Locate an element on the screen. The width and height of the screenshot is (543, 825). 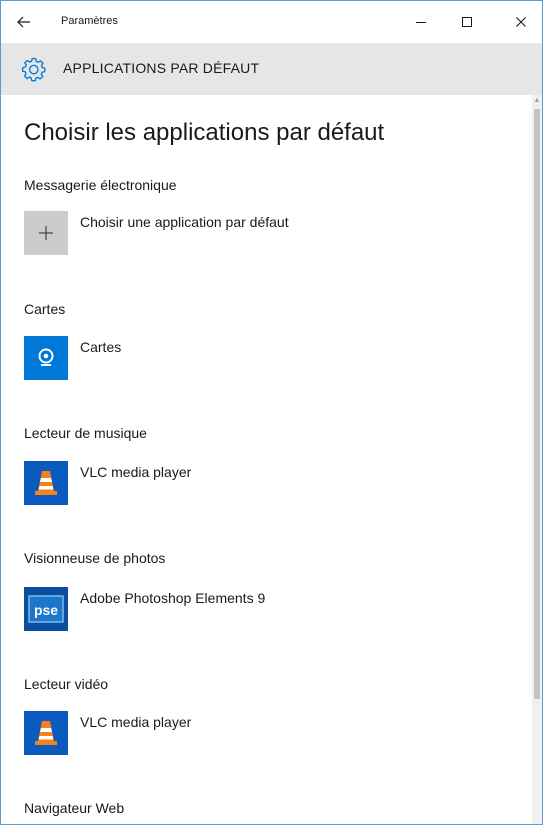
window-title: Paramètres is located at coordinates (89, 21).